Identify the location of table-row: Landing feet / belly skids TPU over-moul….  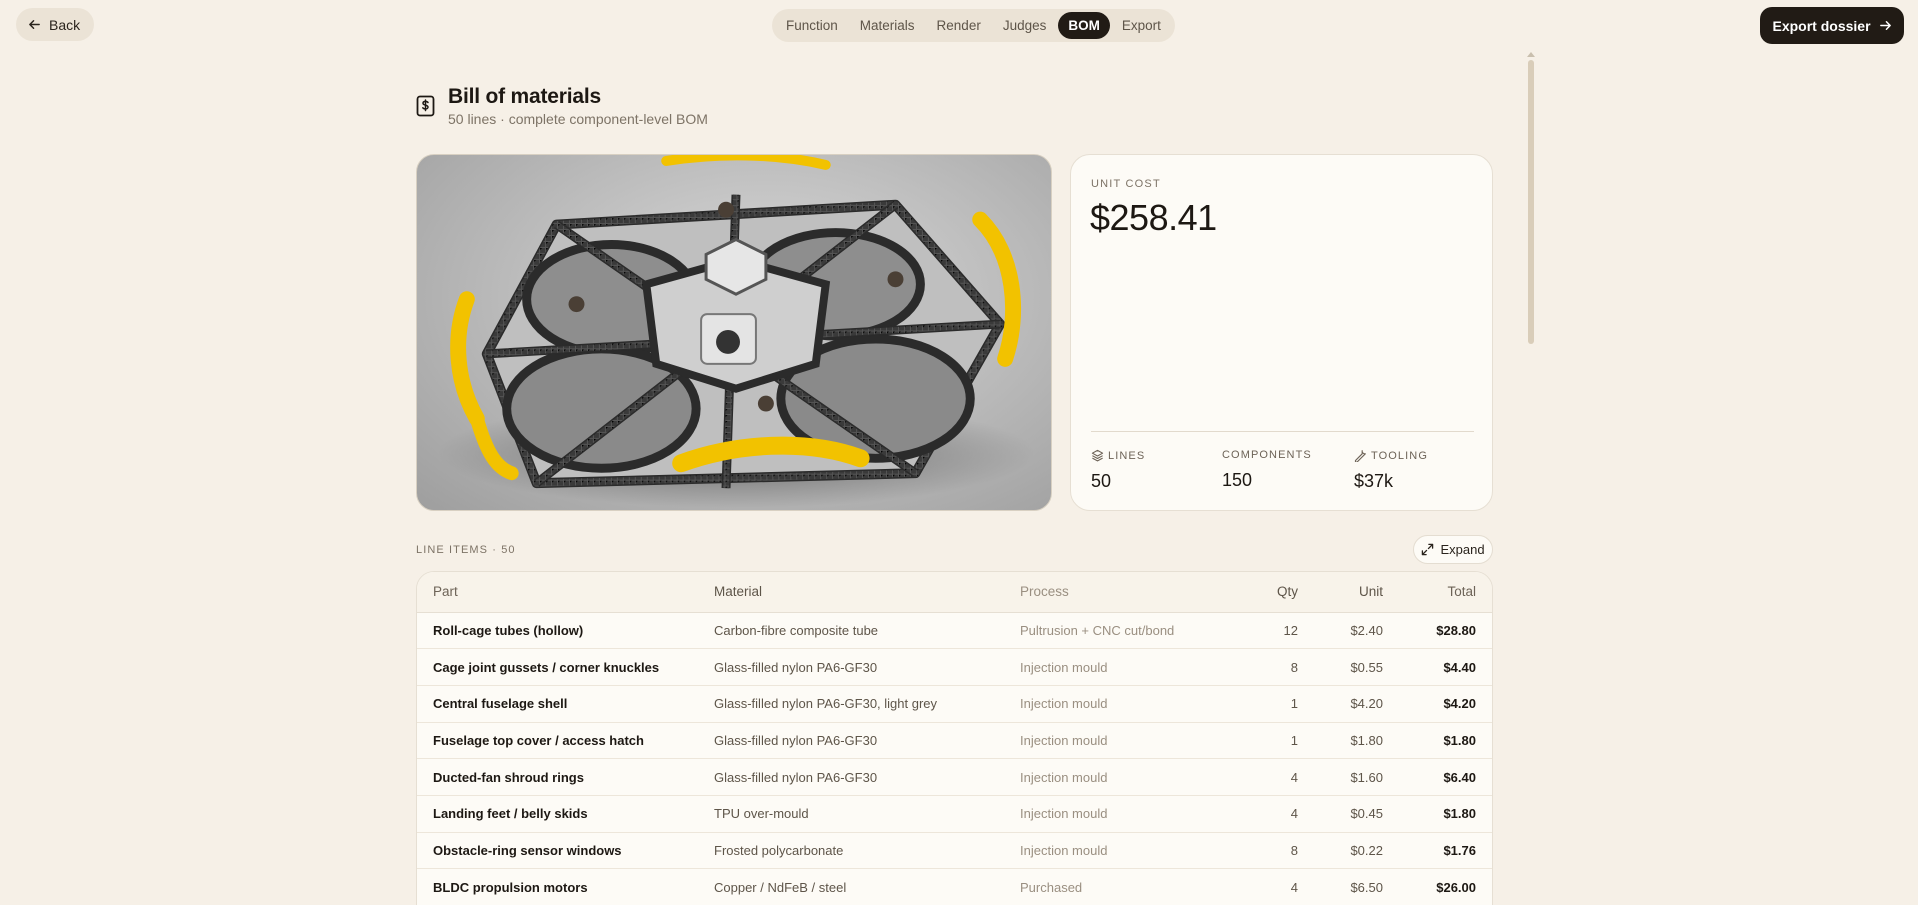
(954, 814).